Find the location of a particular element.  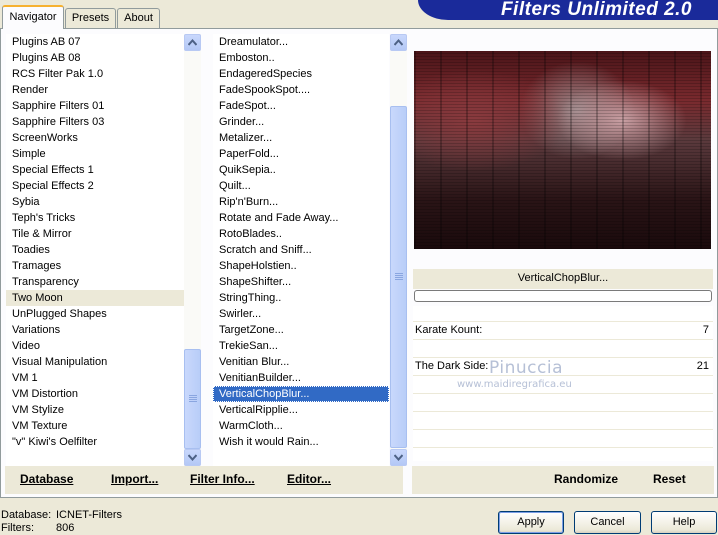

list-item: Transparency is located at coordinates (95, 282).